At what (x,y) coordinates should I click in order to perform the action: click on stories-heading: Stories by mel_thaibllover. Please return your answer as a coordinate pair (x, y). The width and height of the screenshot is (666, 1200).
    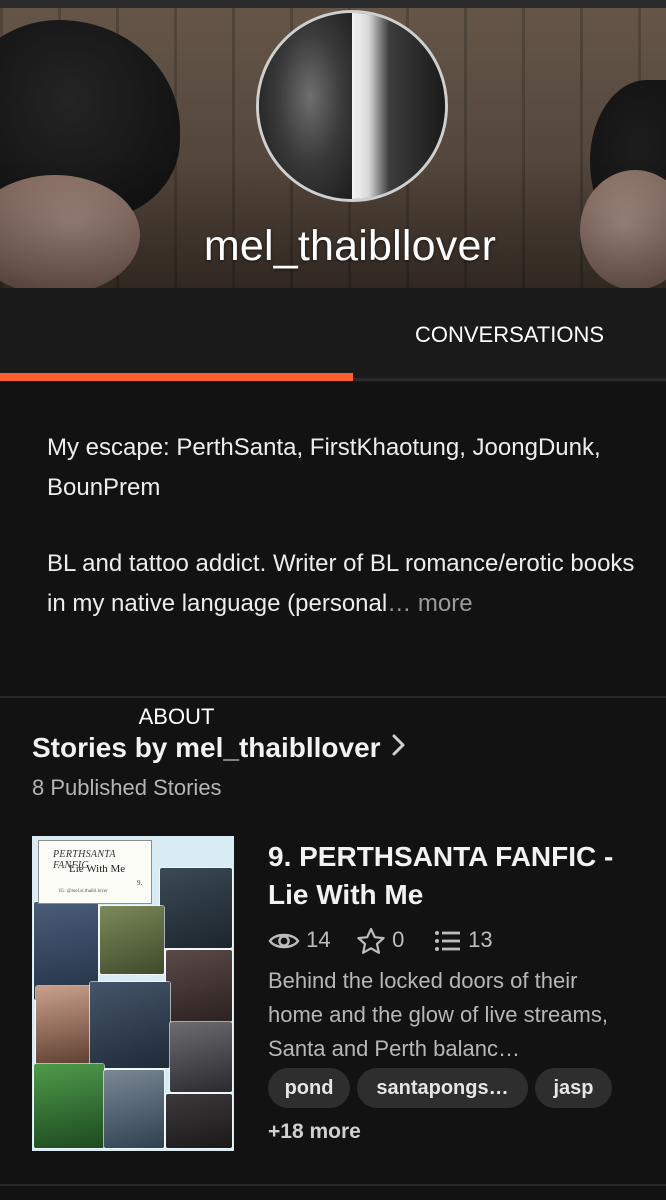
    Looking at the image, I should click on (219, 749).